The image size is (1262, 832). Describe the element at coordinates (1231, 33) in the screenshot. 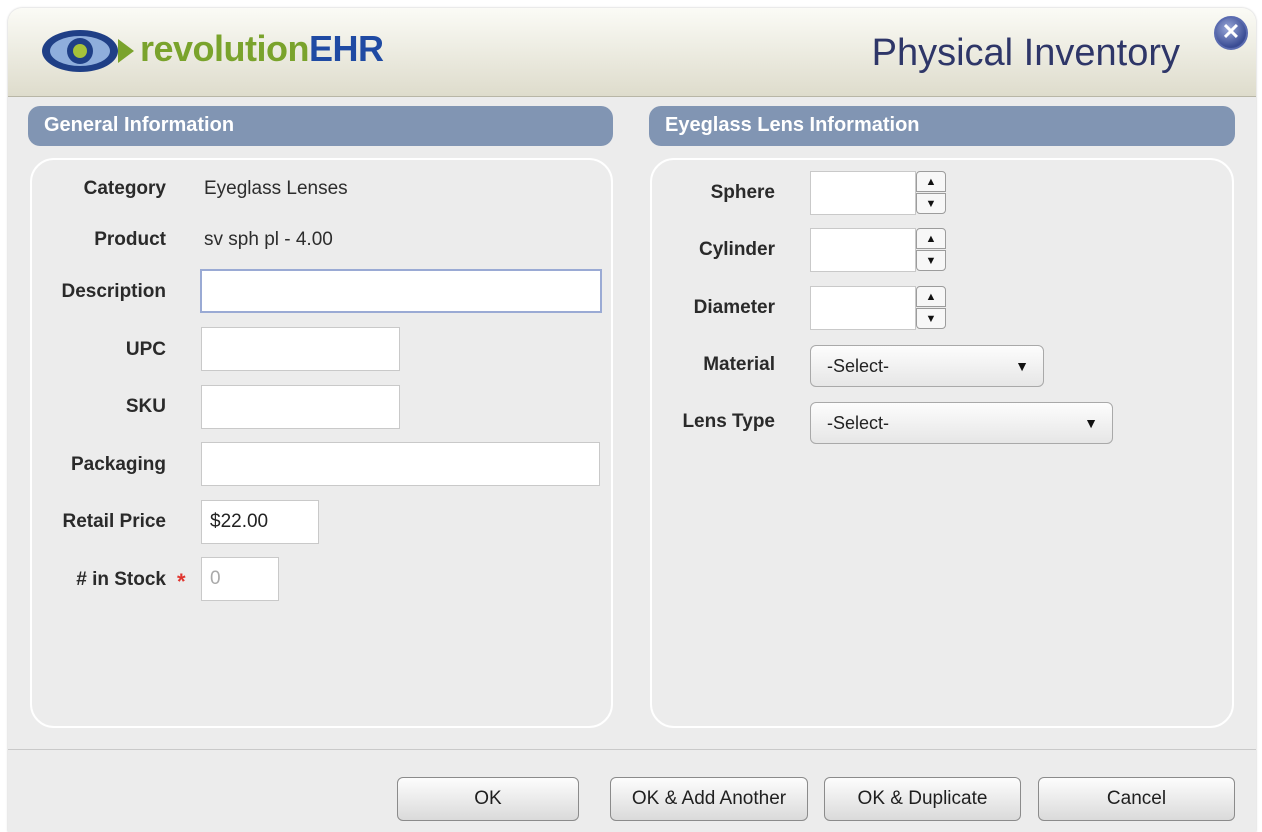

I see `close-icon: ✕` at that location.